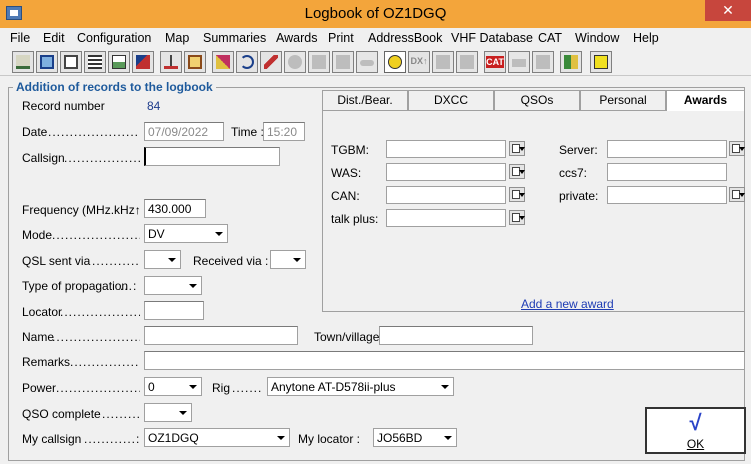  Describe the element at coordinates (177, 38) in the screenshot. I see `menu-map: Map` at that location.